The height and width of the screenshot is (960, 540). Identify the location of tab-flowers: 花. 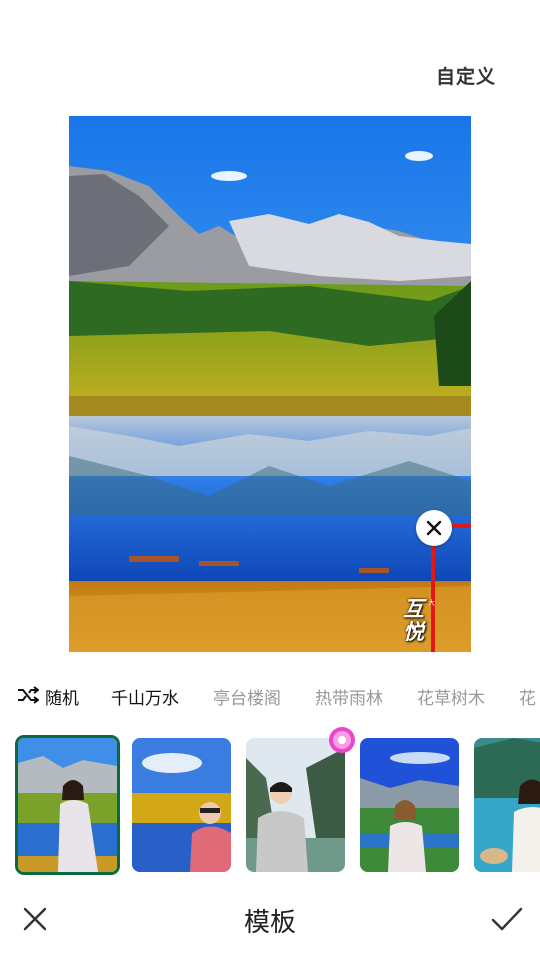
(527, 696).